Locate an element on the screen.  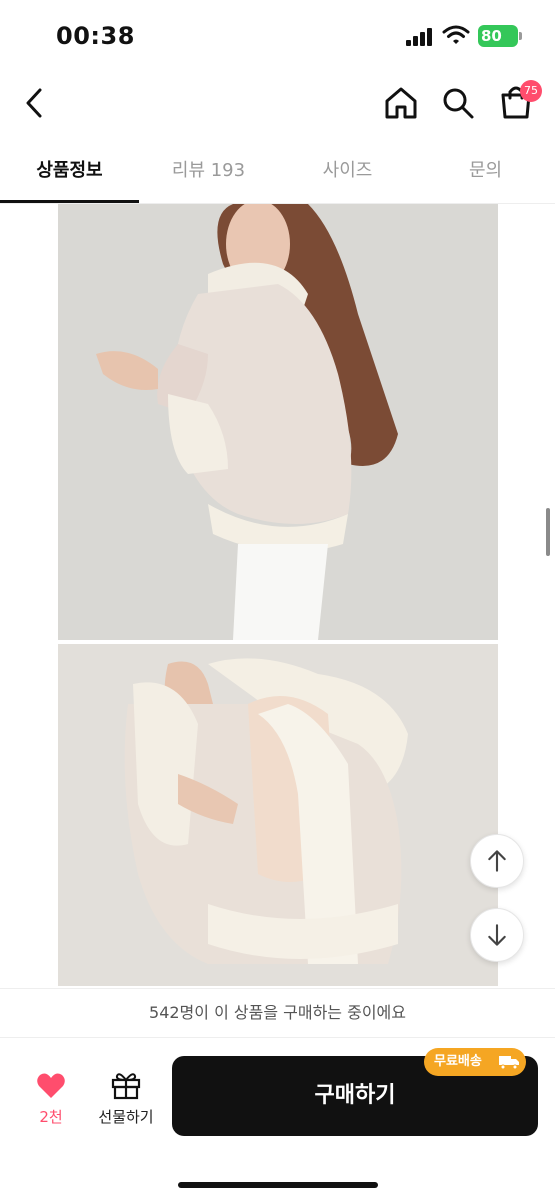
gift-label: 선물하기 is located at coordinates (126, 1117).